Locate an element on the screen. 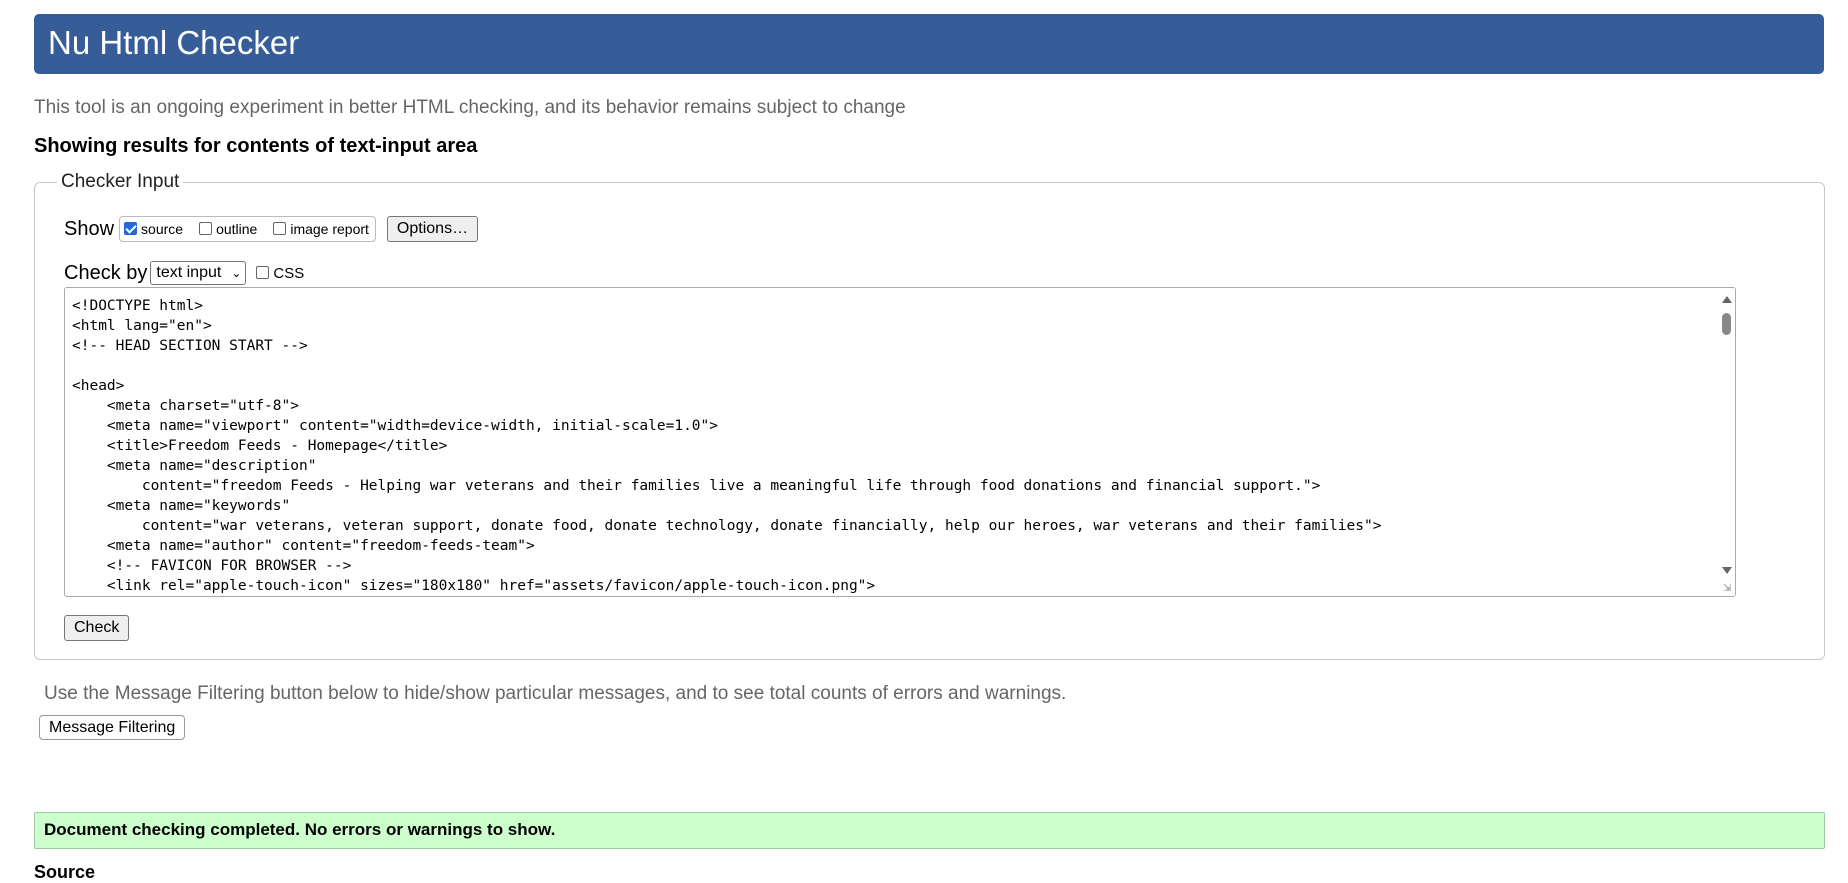 The height and width of the screenshot is (883, 1848). check-by-label: Check by is located at coordinates (106, 272).